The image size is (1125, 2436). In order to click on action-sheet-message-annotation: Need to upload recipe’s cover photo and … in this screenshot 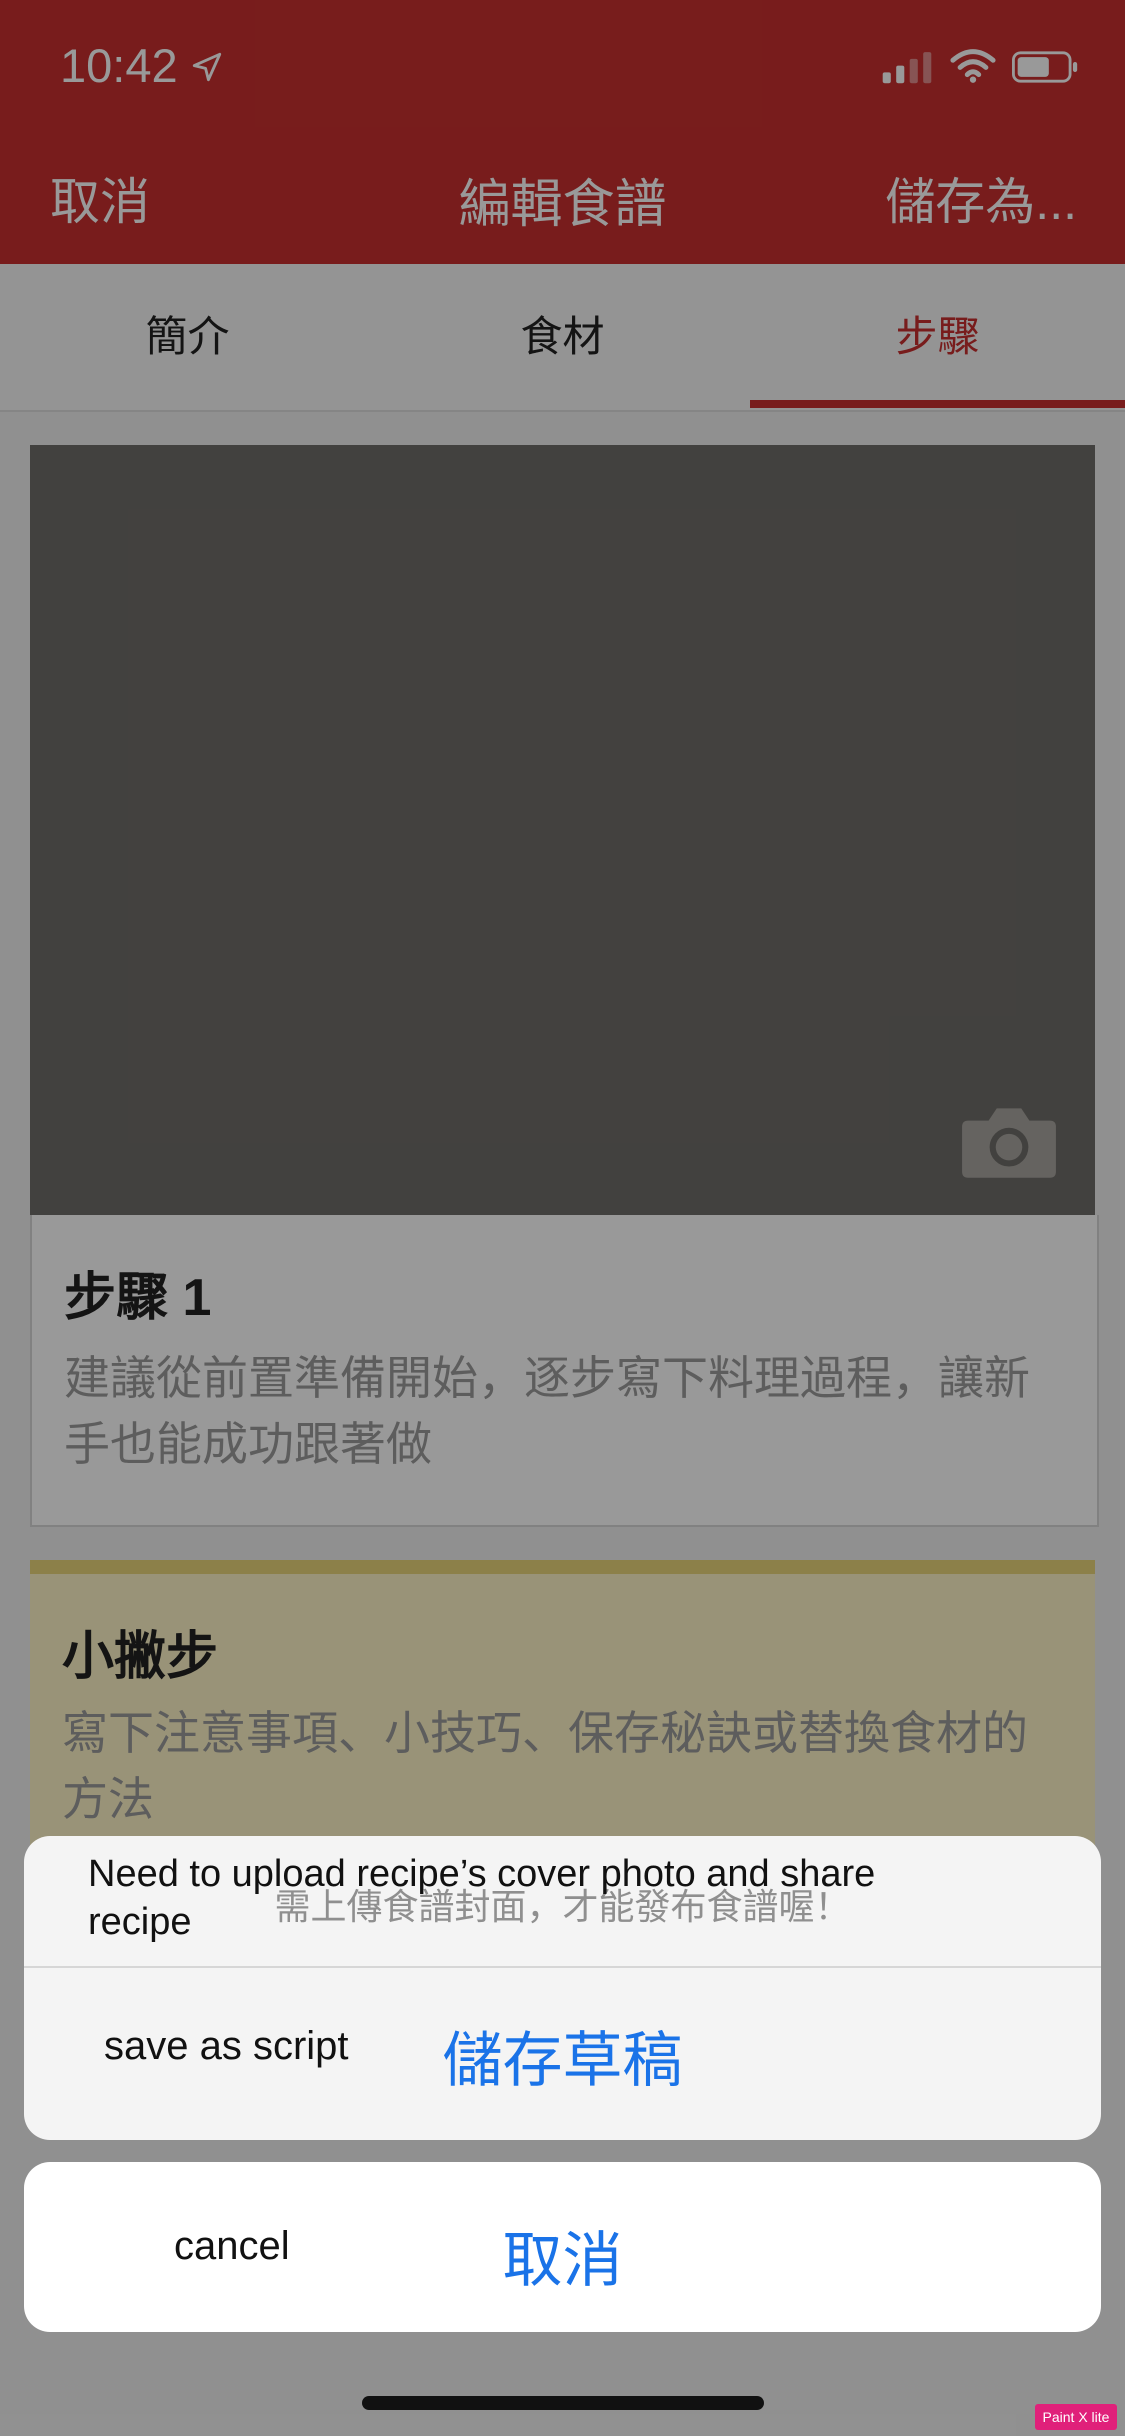, I will do `click(482, 1898)`.